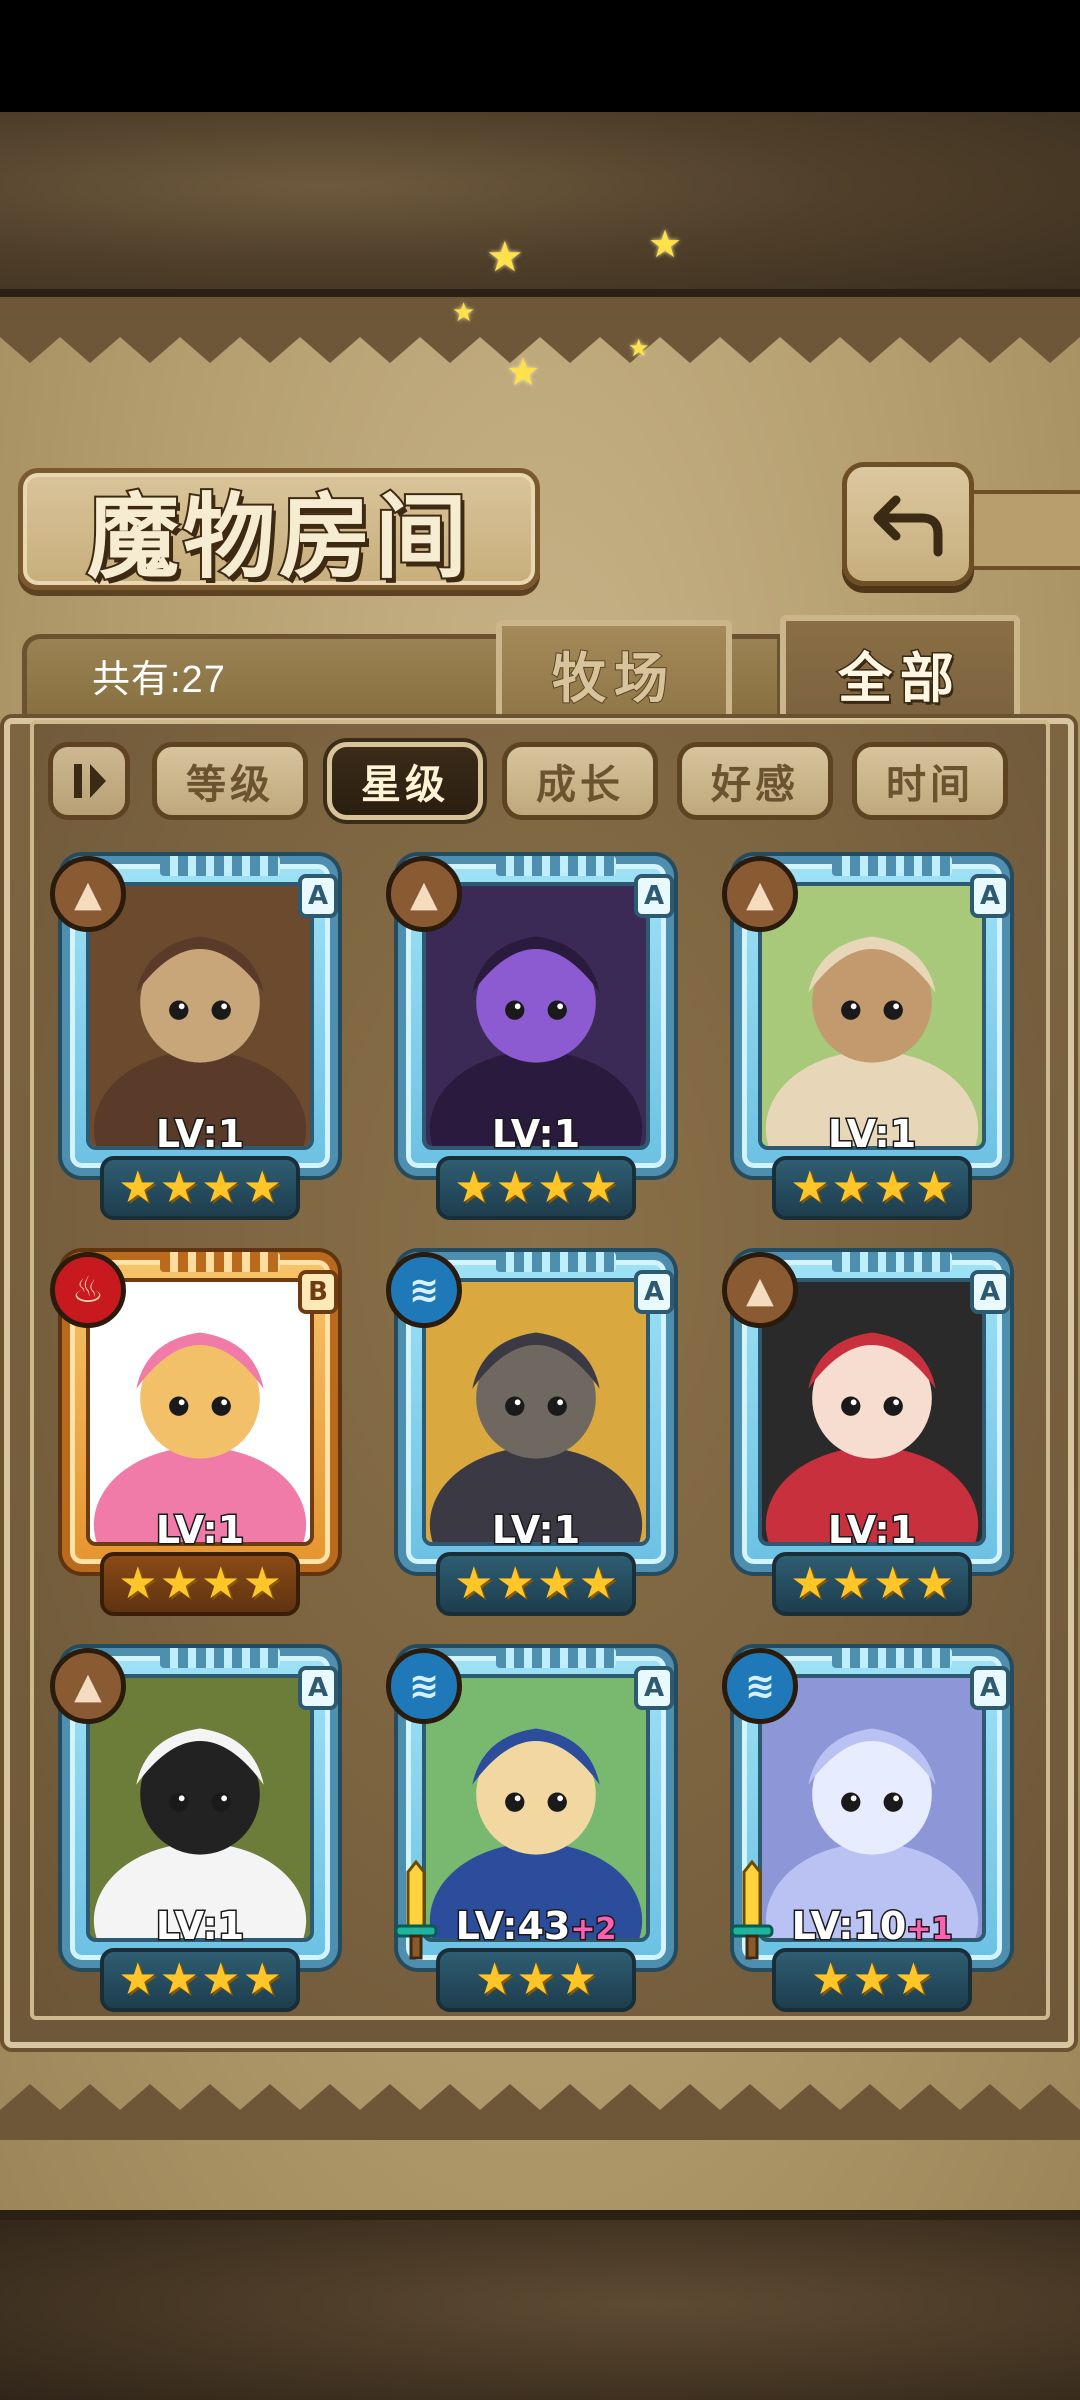  What do you see at coordinates (930, 781) in the screenshot?
I see `sort-by-time-button: 时间` at bounding box center [930, 781].